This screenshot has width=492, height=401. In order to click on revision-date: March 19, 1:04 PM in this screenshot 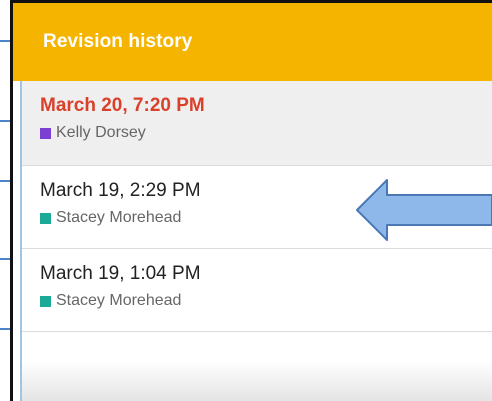, I will do `click(120, 273)`.